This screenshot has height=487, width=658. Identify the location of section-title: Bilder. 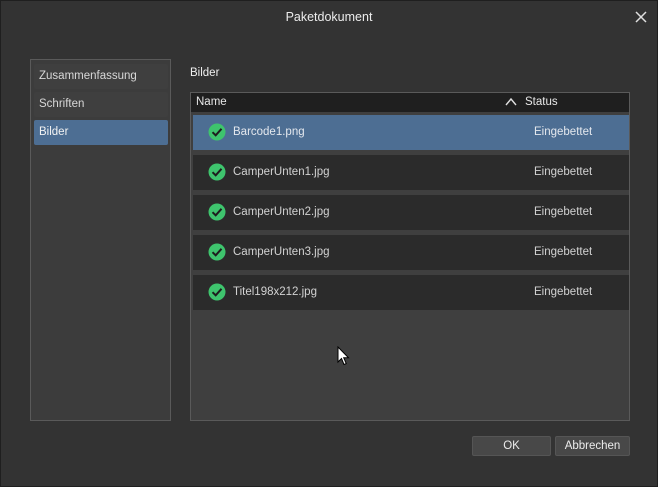
(205, 73).